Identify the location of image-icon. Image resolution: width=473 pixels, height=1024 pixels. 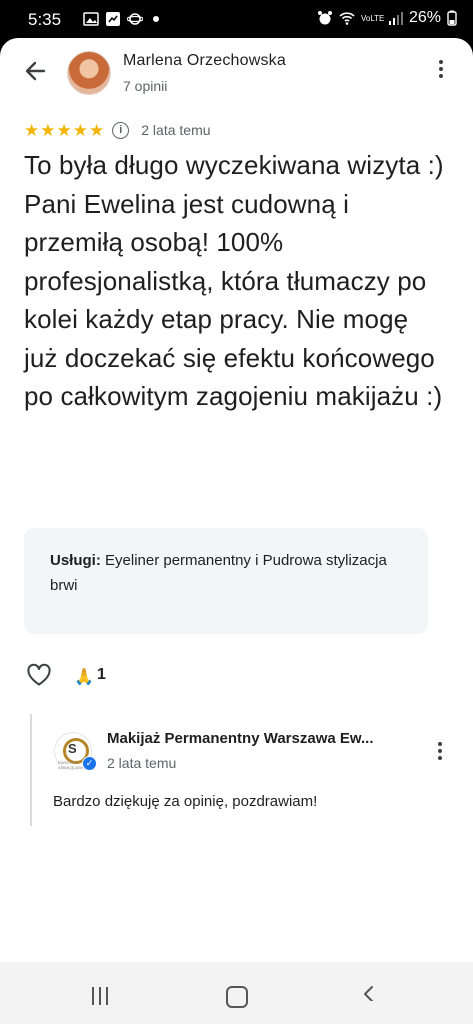
(91, 19).